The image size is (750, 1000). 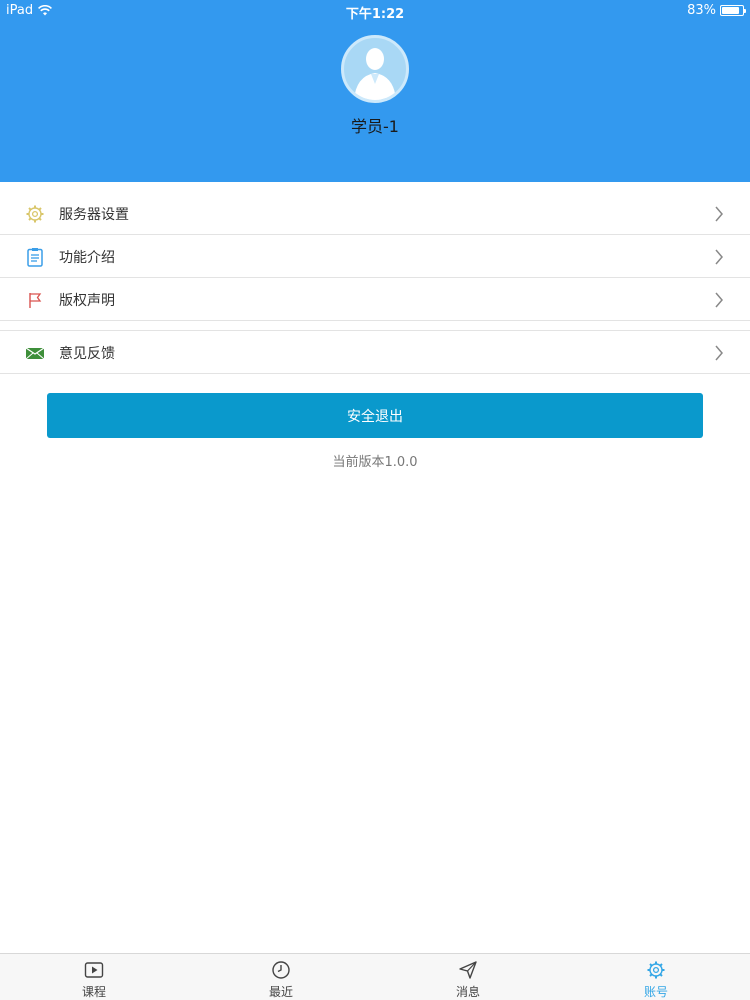 I want to click on tab-courses: 课程, so click(x=94, y=977).